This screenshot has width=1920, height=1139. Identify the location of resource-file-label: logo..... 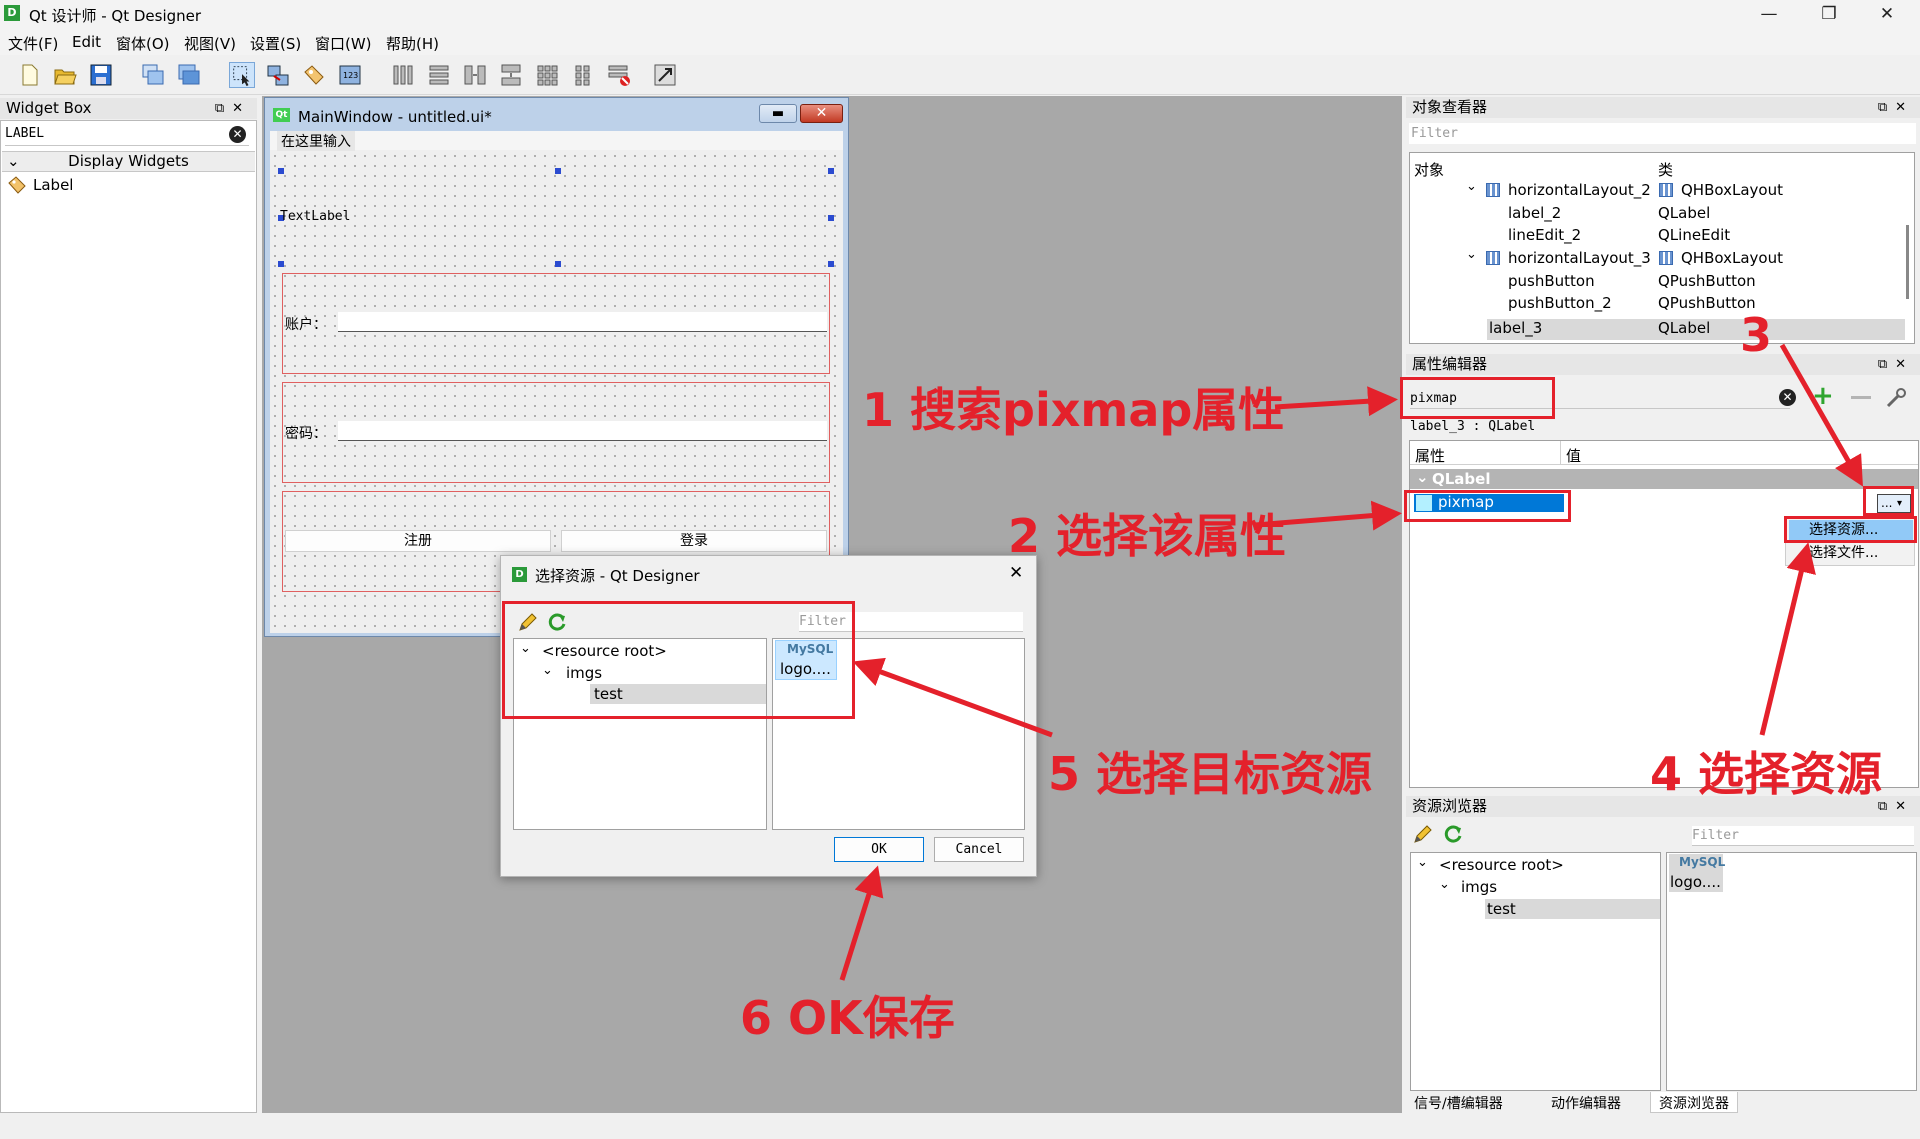
(1695, 882).